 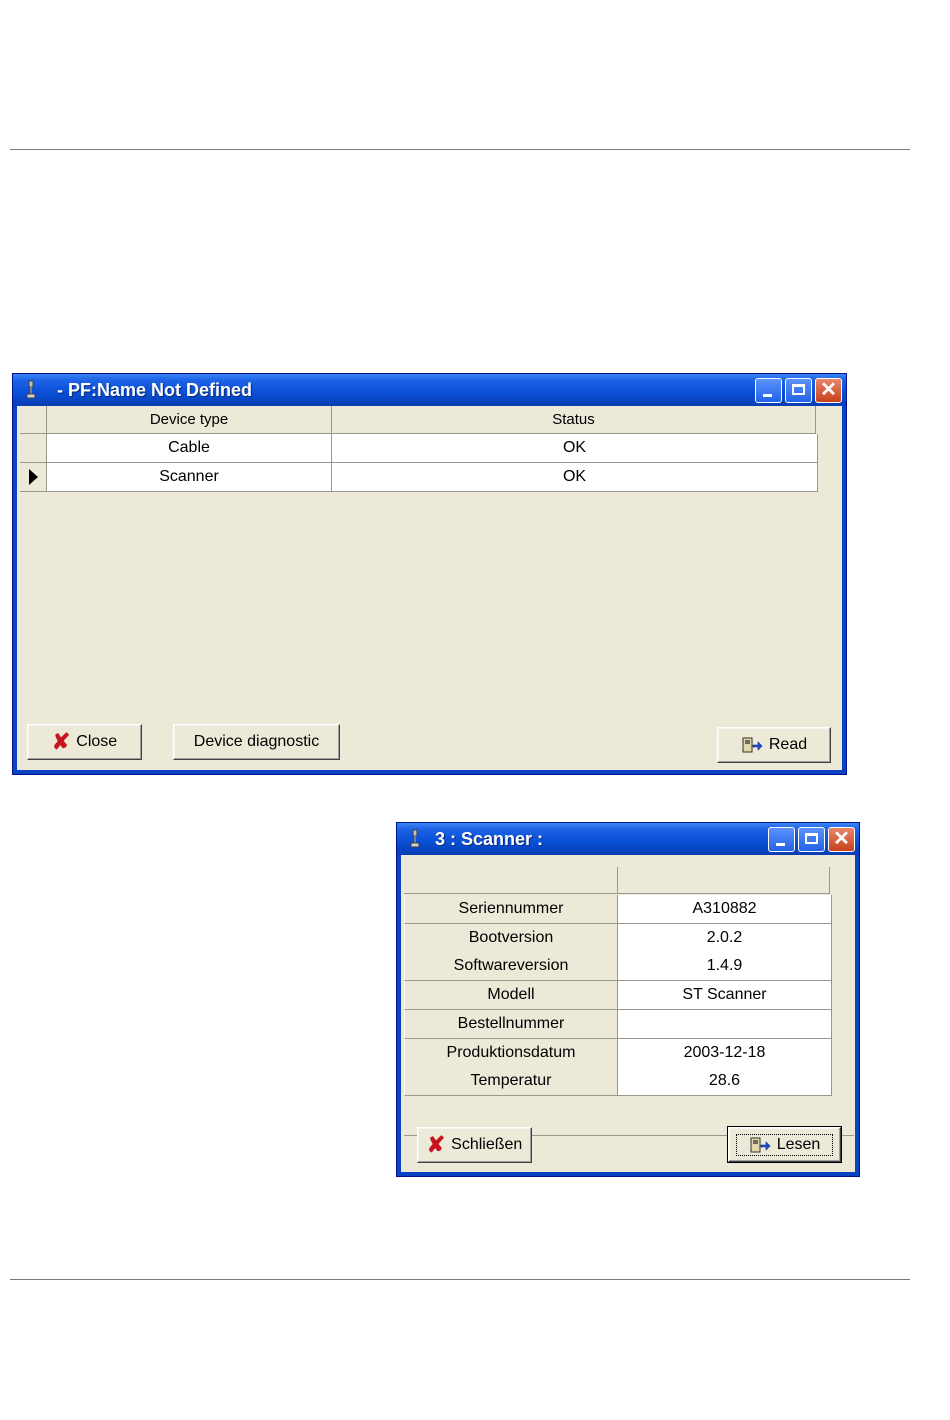 I want to click on property-value: ST Scanner, so click(x=725, y=996).